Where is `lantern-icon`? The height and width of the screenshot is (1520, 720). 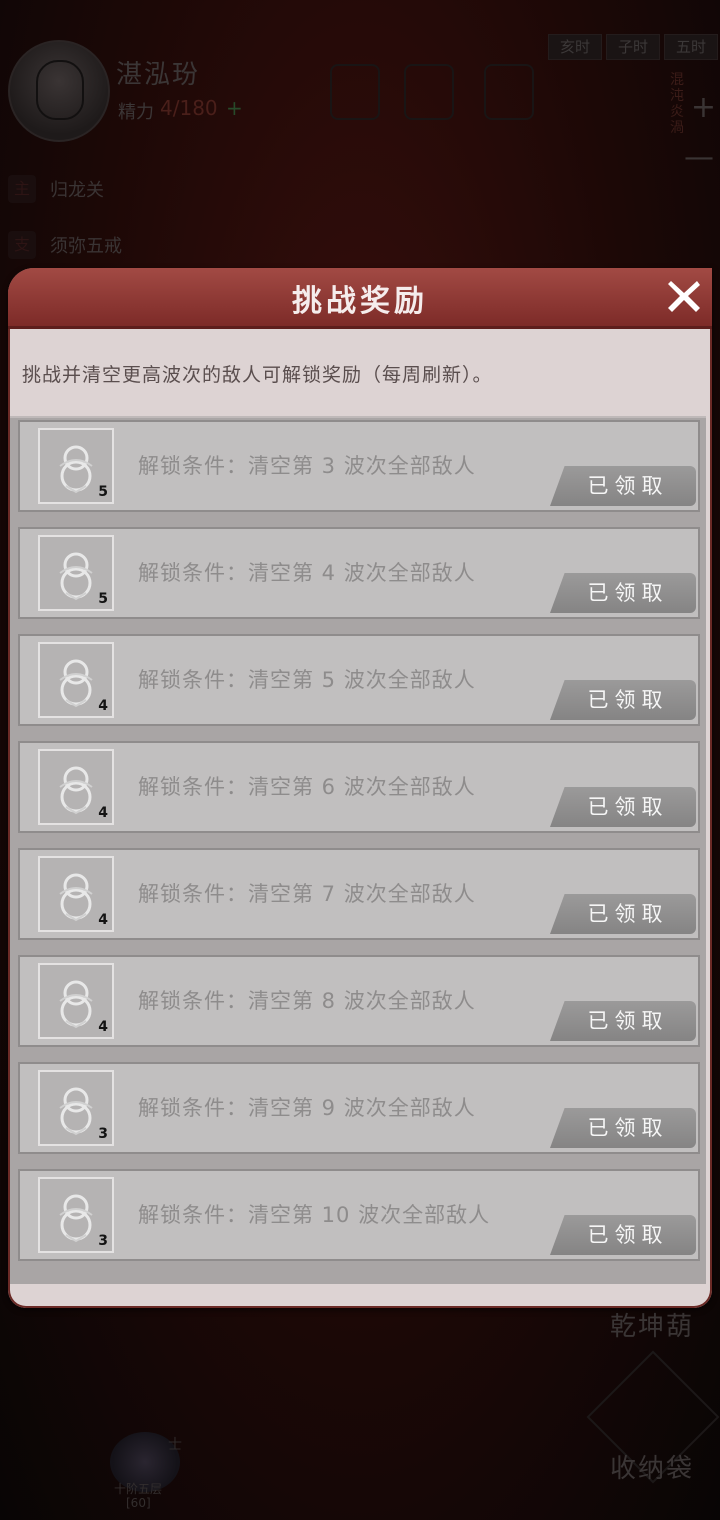 lantern-icon is located at coordinates (355, 92).